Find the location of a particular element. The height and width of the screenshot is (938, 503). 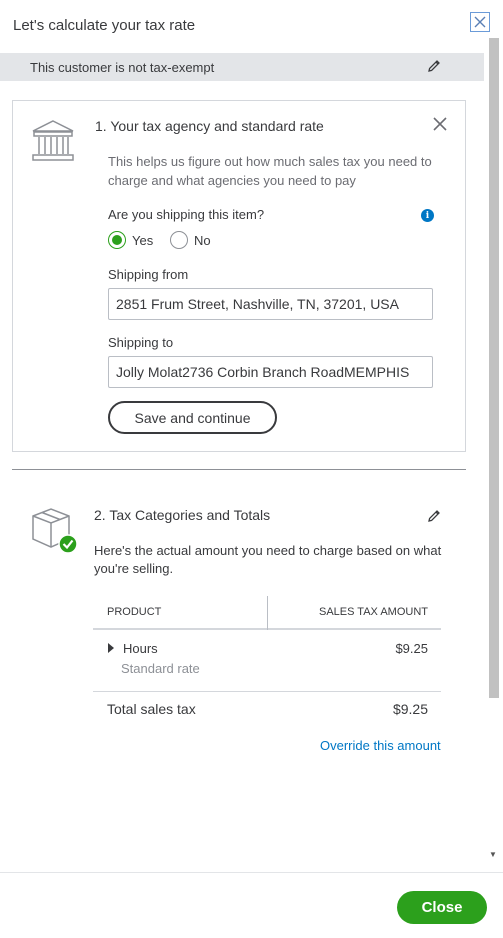

radio-no-label: No is located at coordinates (202, 240).